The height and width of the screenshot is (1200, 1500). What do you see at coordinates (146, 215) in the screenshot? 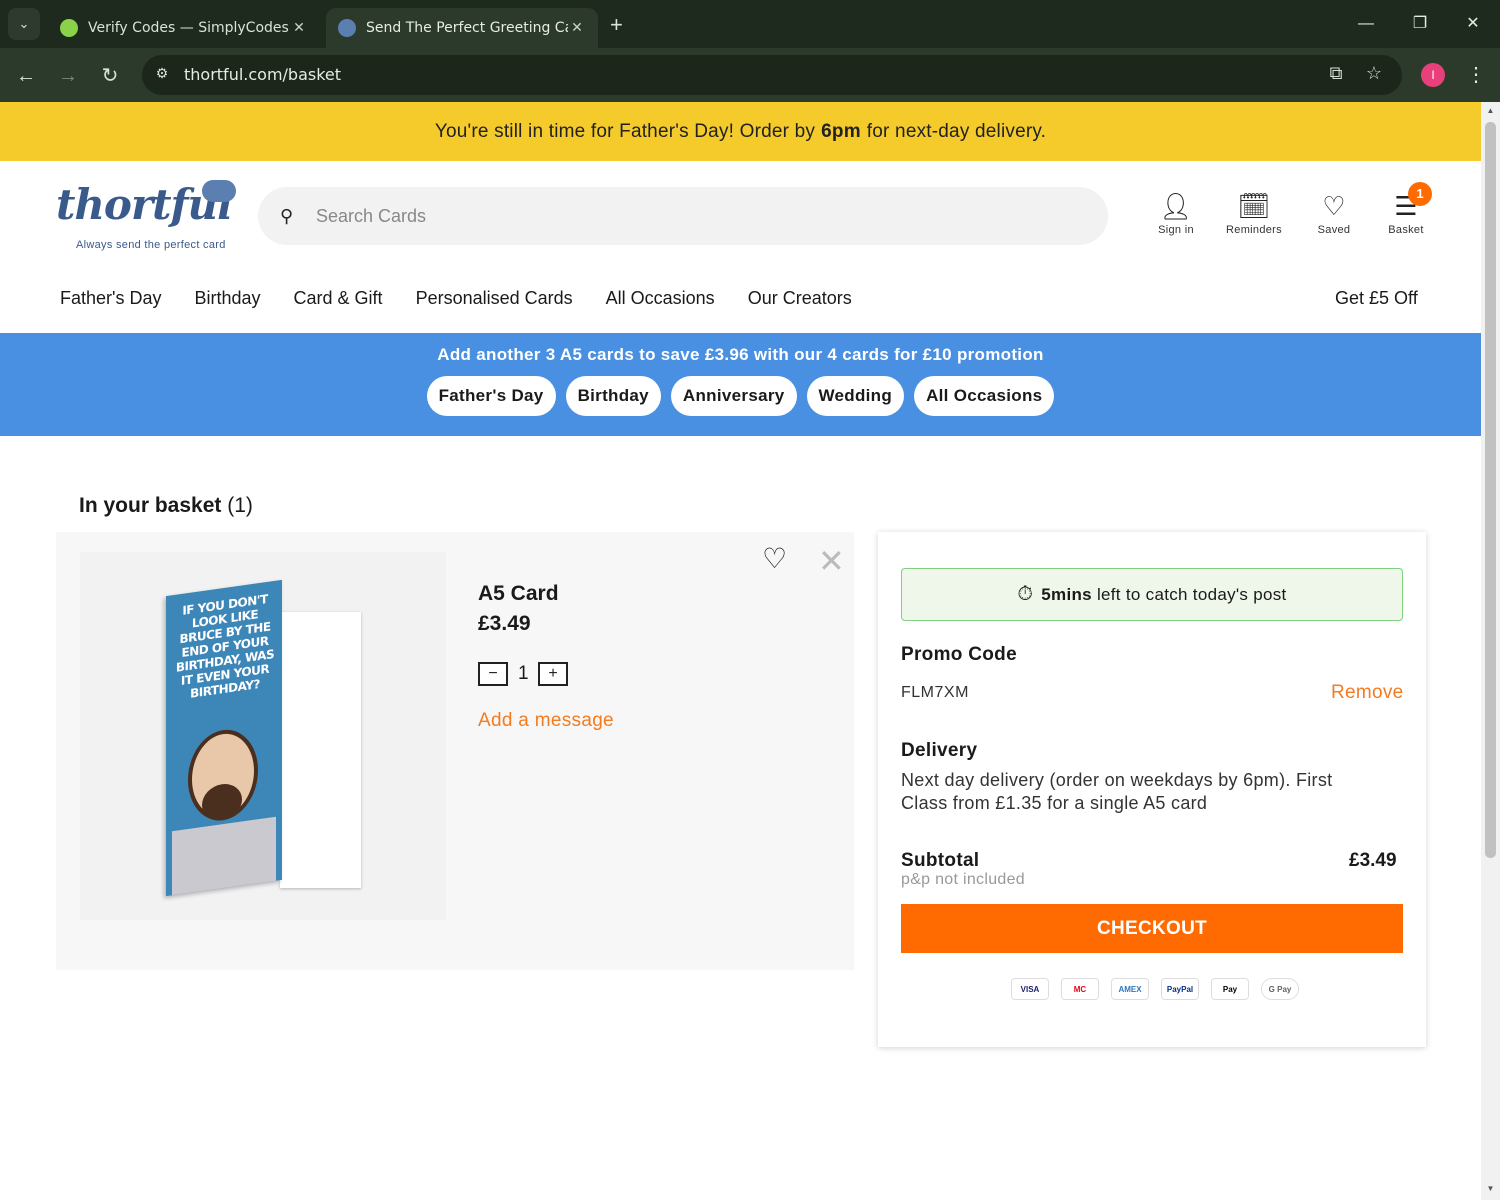
I see `thortful-logo: thortful Always send the perfect card` at bounding box center [146, 215].